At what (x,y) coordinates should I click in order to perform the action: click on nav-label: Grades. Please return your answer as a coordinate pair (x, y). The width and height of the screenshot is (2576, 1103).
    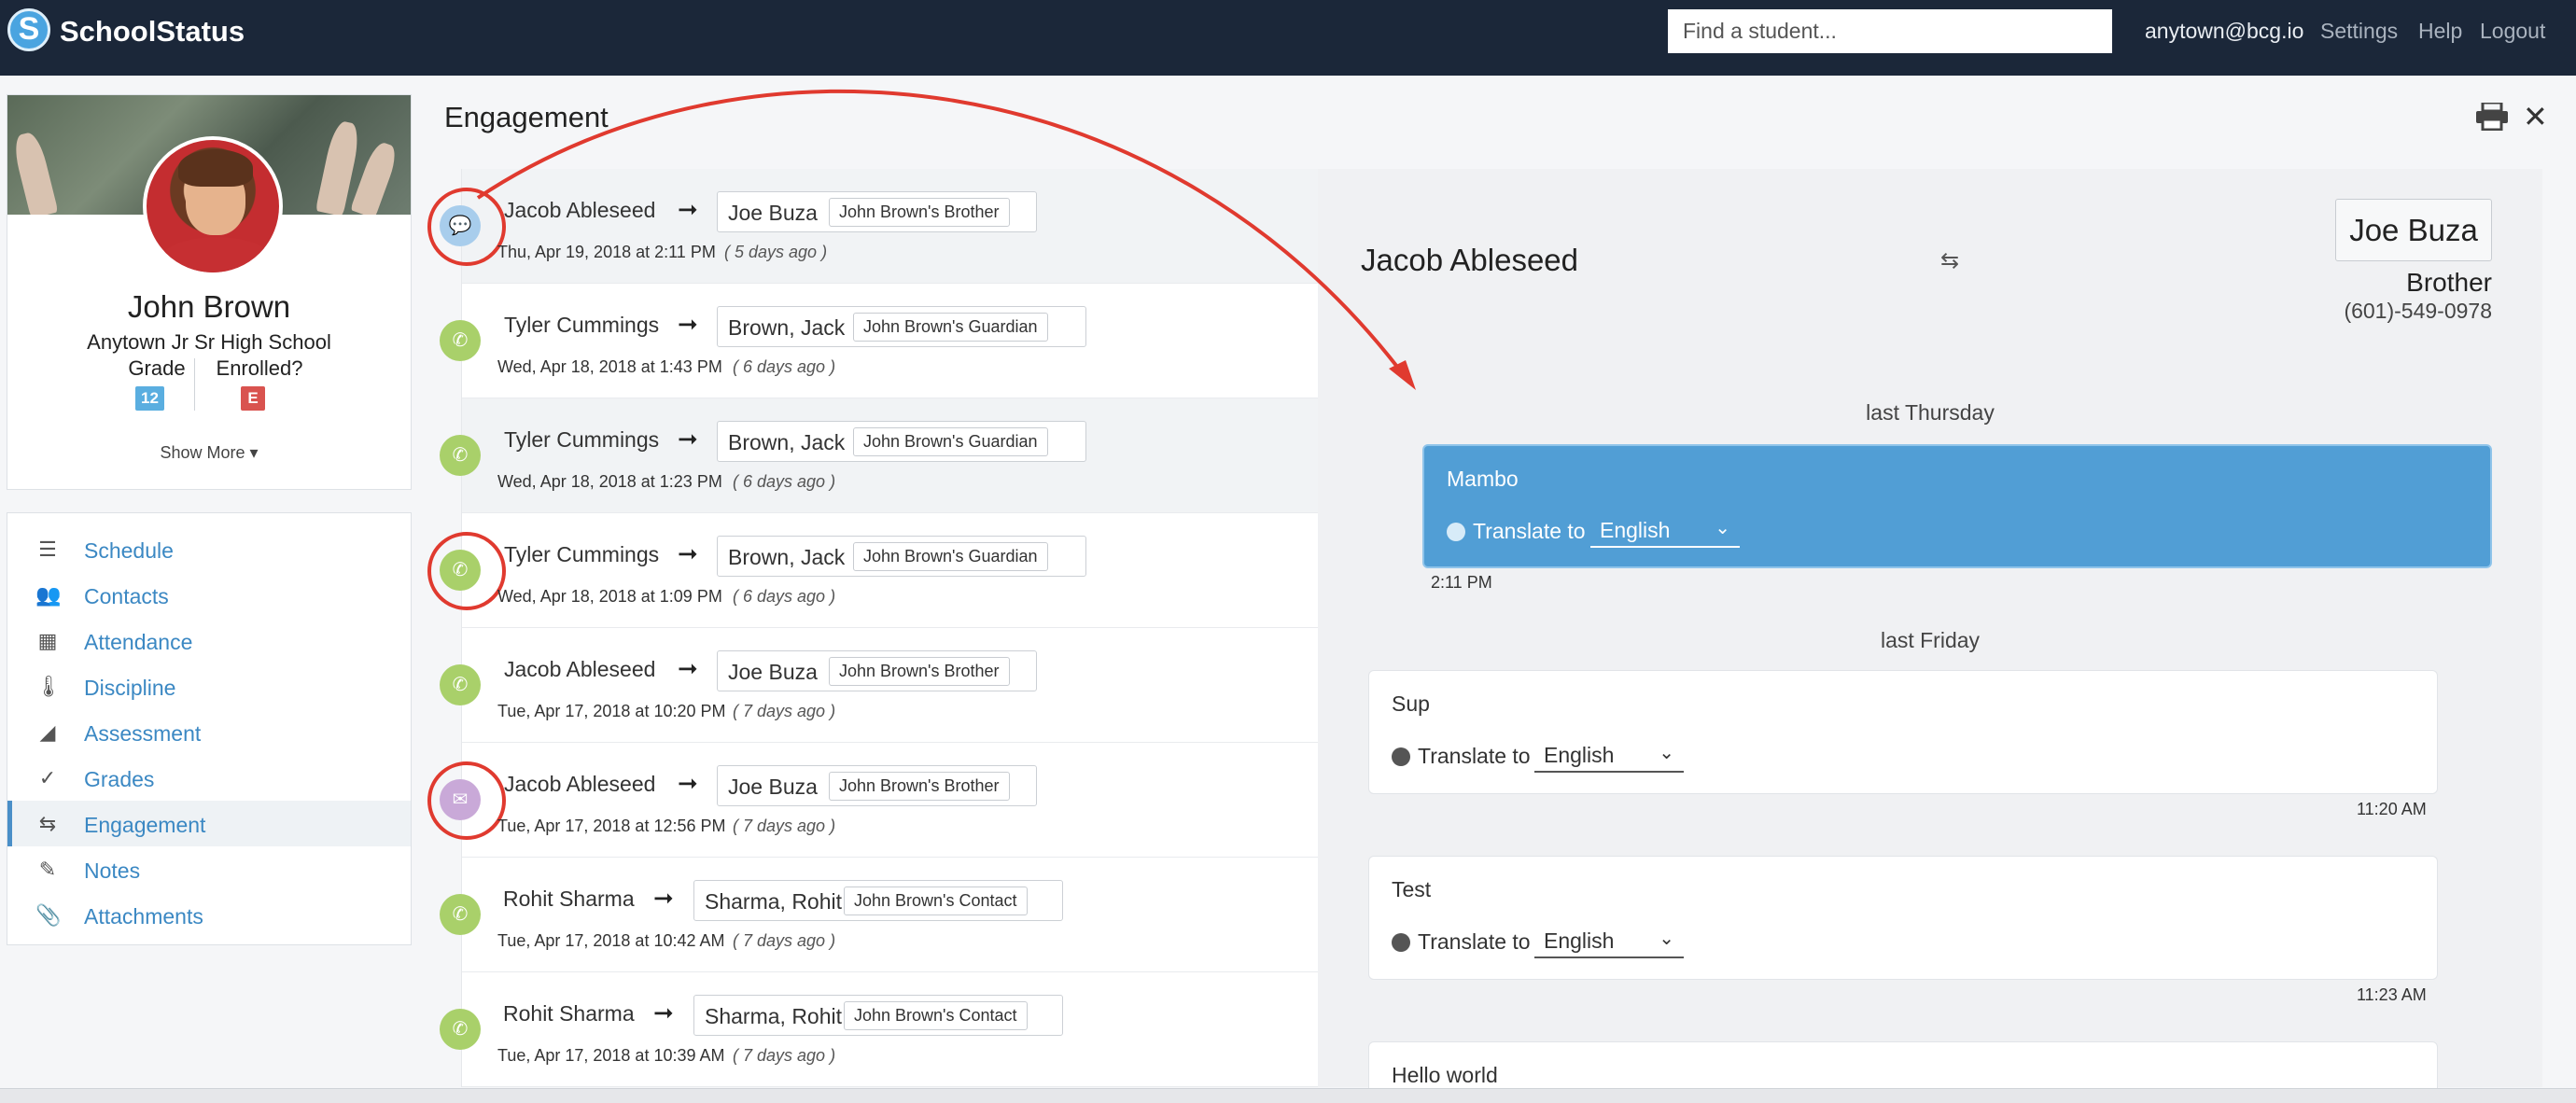
    Looking at the image, I should click on (119, 779).